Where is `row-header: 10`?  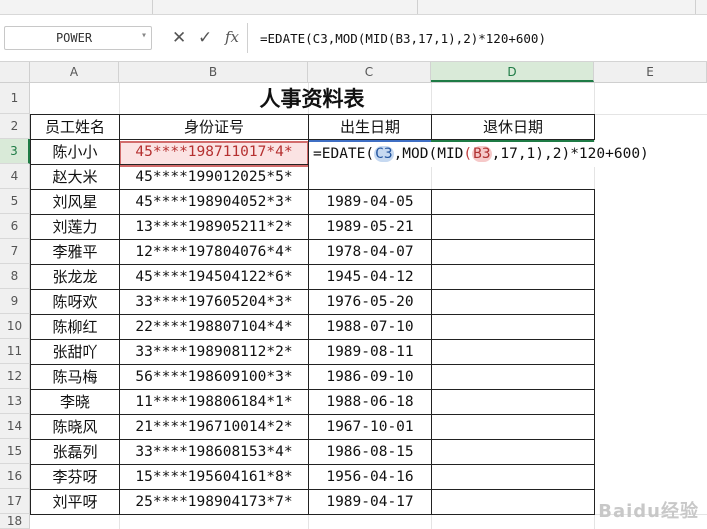
row-header: 10 is located at coordinates (15, 326).